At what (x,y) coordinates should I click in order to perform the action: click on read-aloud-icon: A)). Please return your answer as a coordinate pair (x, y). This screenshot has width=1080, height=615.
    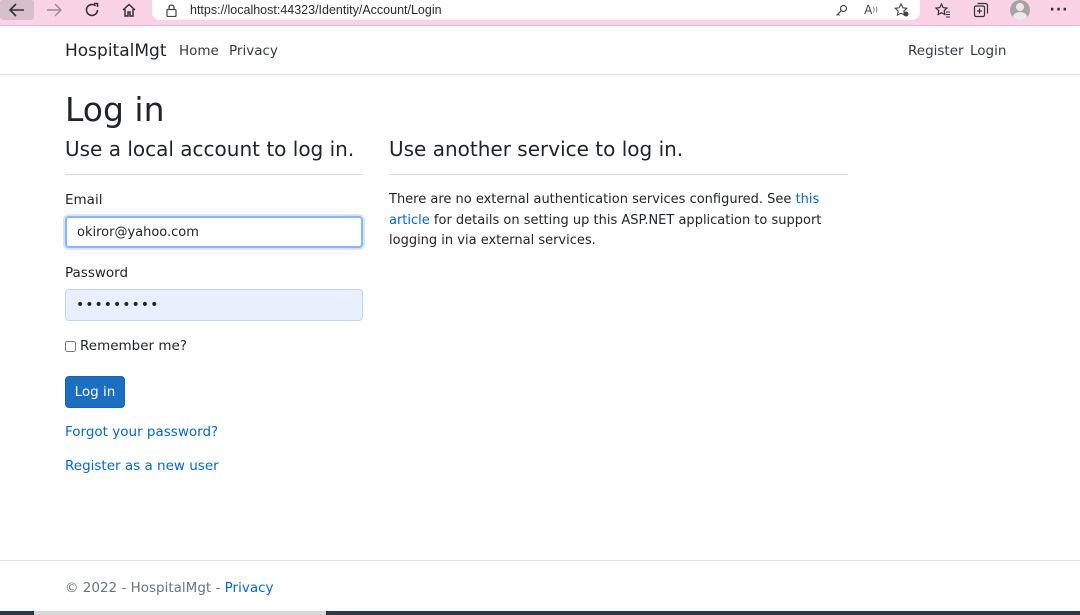
    Looking at the image, I should click on (871, 10).